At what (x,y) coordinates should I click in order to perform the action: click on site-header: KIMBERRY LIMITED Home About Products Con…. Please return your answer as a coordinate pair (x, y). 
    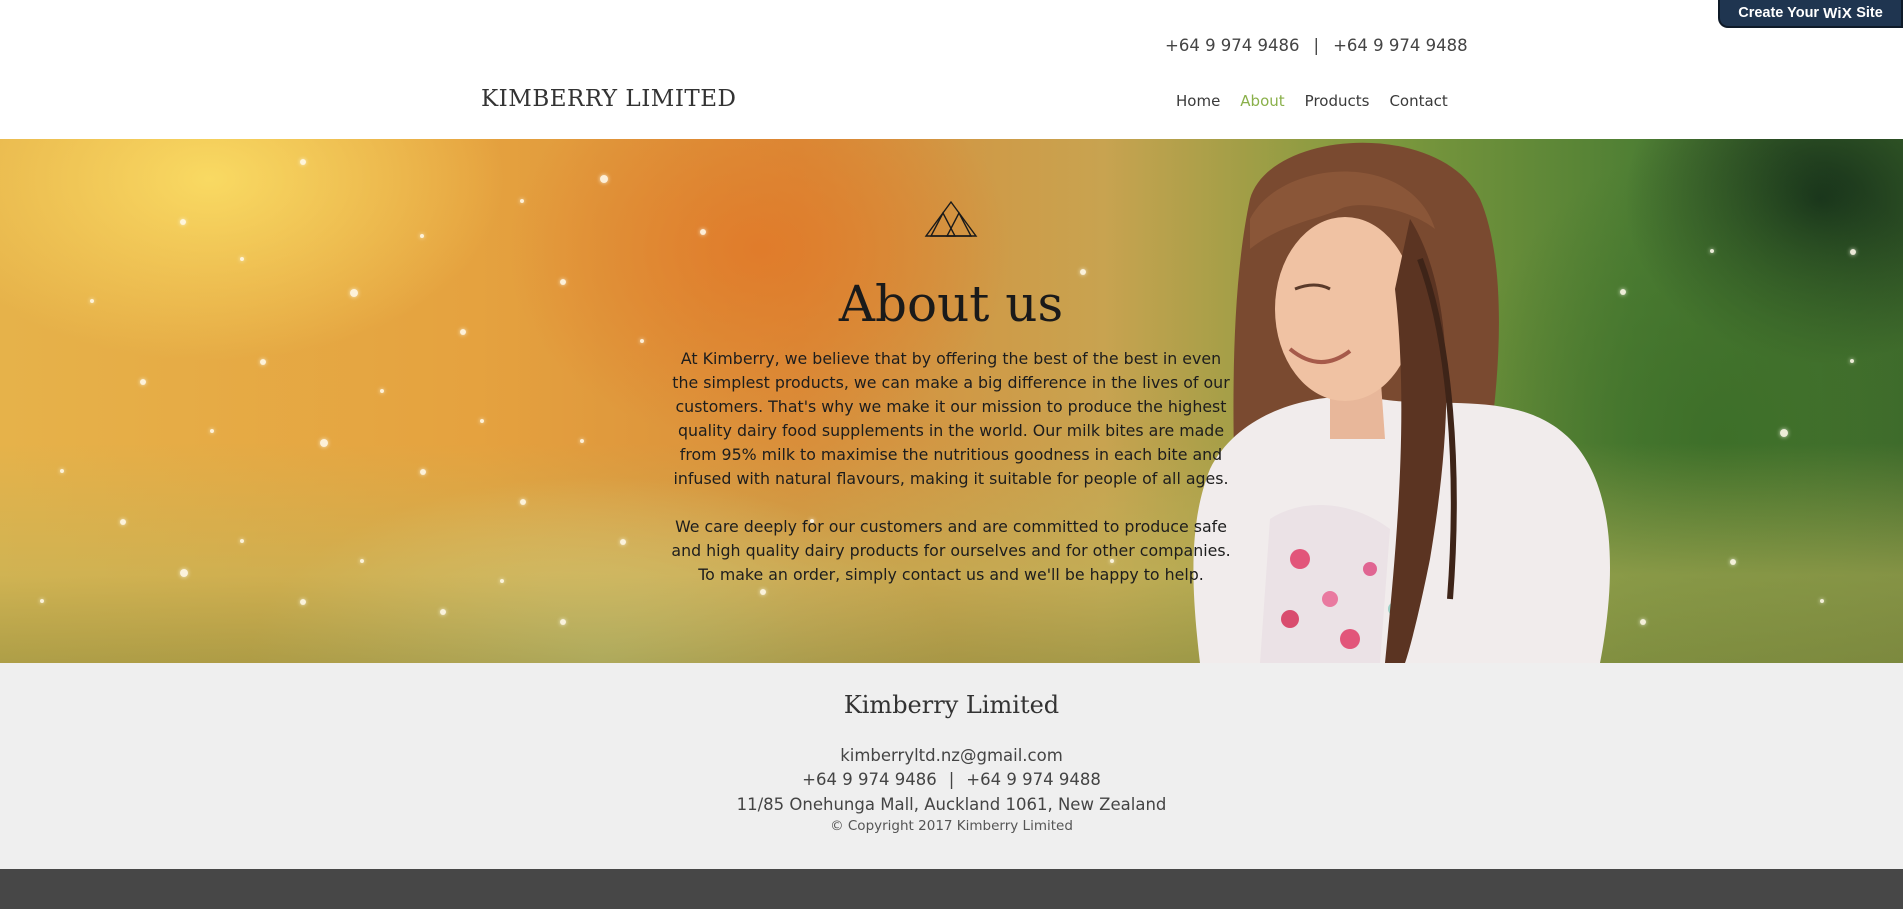
    Looking at the image, I should click on (951, 105).